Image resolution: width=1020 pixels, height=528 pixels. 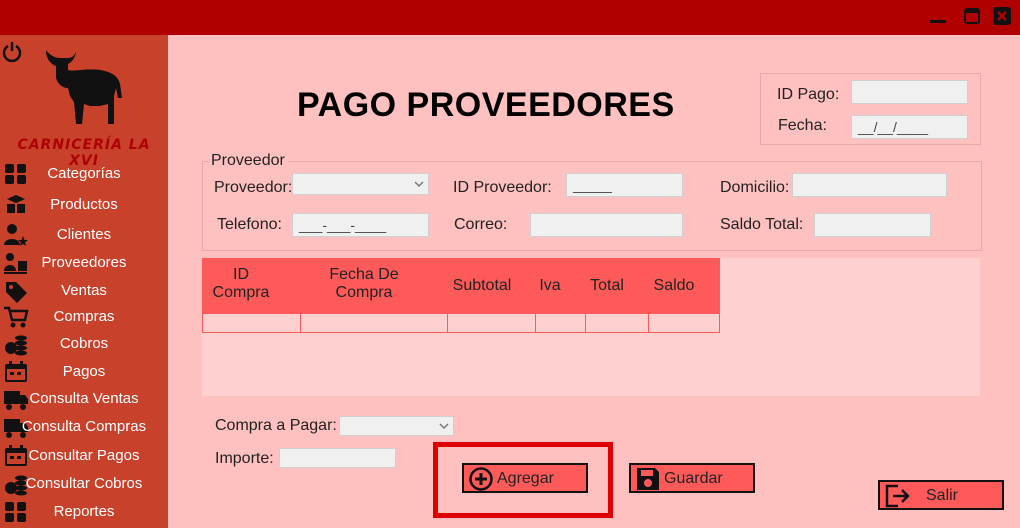 I want to click on telefono-label: Telefono:, so click(x=249, y=224).